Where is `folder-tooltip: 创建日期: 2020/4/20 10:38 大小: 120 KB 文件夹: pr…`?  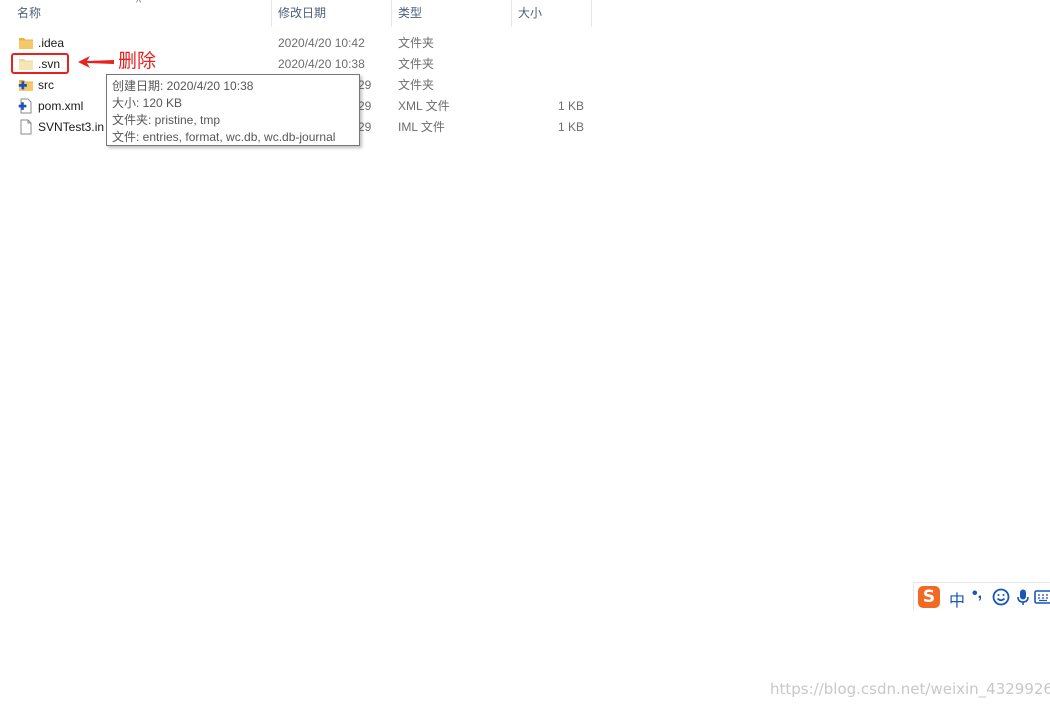
folder-tooltip: 创建日期: 2020/4/20 10:38 大小: 120 KB 文件夹: pr… is located at coordinates (233, 110).